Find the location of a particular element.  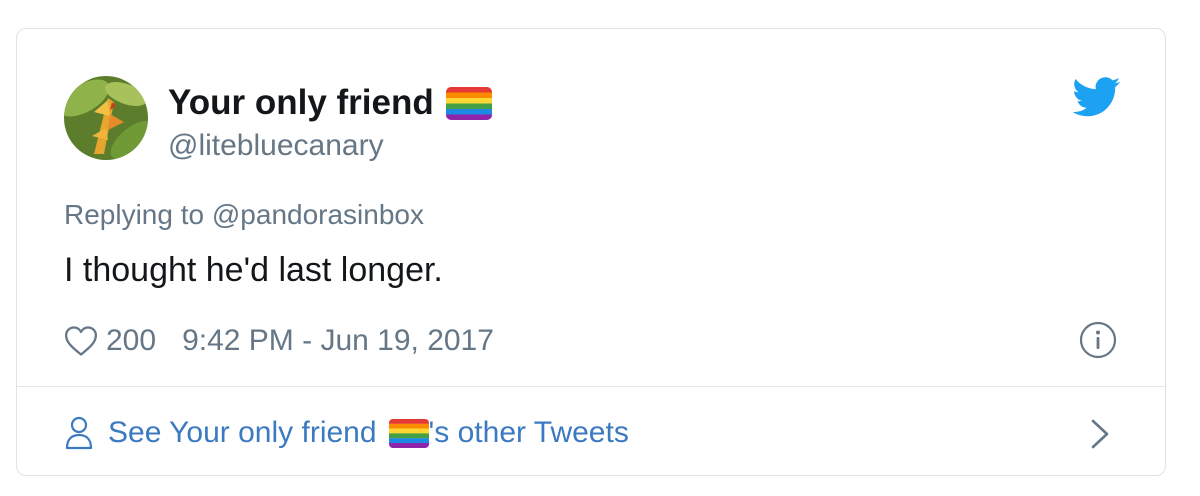

avatar is located at coordinates (106, 118).